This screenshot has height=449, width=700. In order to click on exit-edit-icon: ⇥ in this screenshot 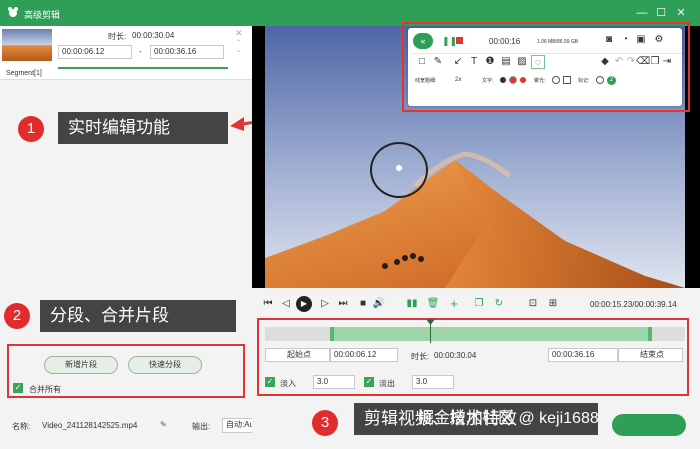, I will do `click(667, 62)`.